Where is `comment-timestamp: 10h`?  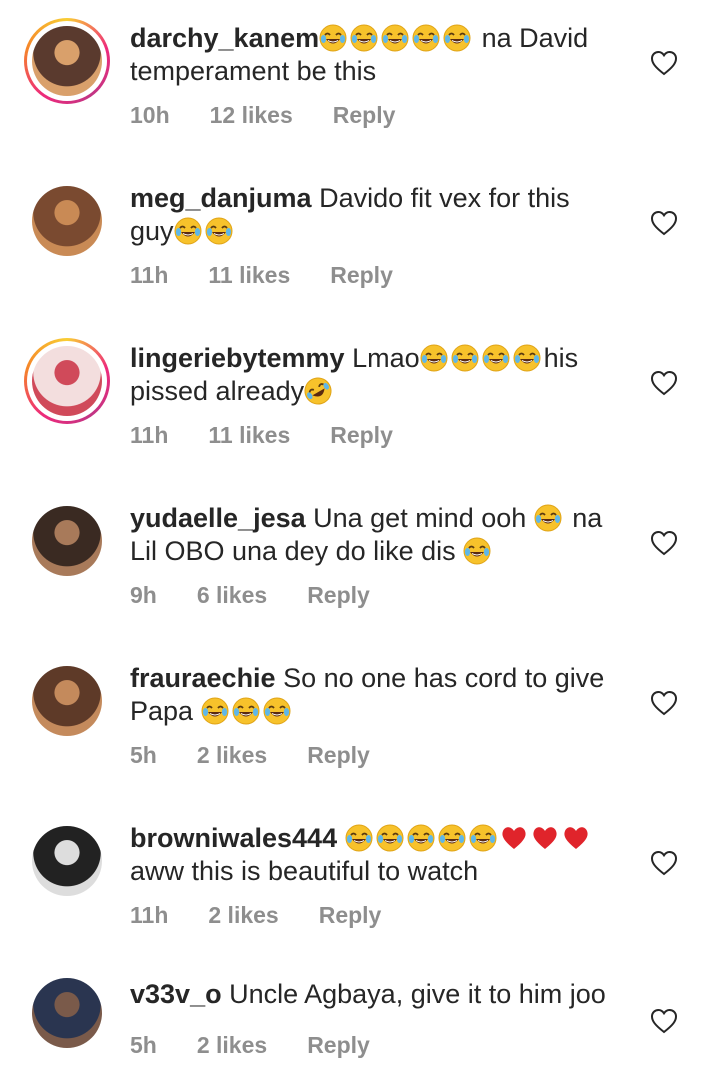 comment-timestamp: 10h is located at coordinates (150, 115).